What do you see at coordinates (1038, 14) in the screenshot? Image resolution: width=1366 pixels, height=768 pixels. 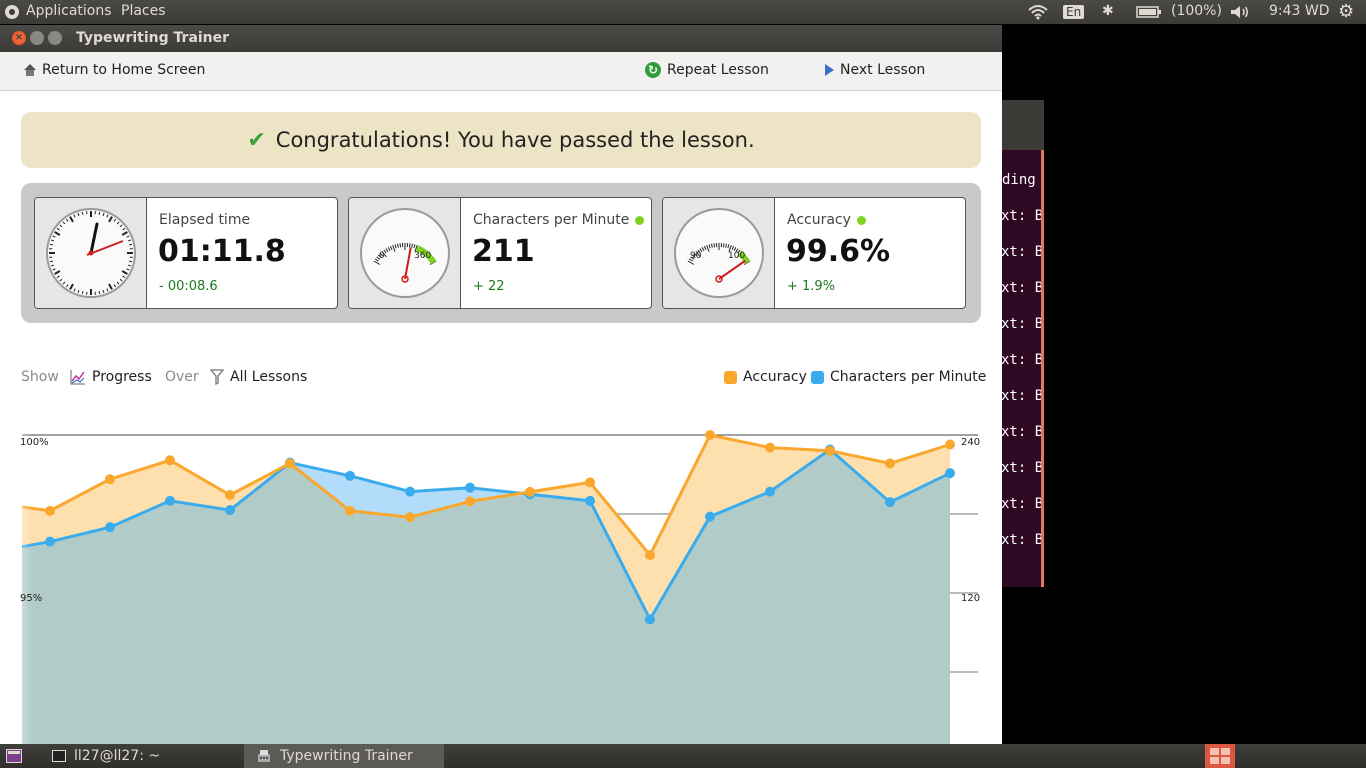 I see `wifi-icon` at bounding box center [1038, 14].